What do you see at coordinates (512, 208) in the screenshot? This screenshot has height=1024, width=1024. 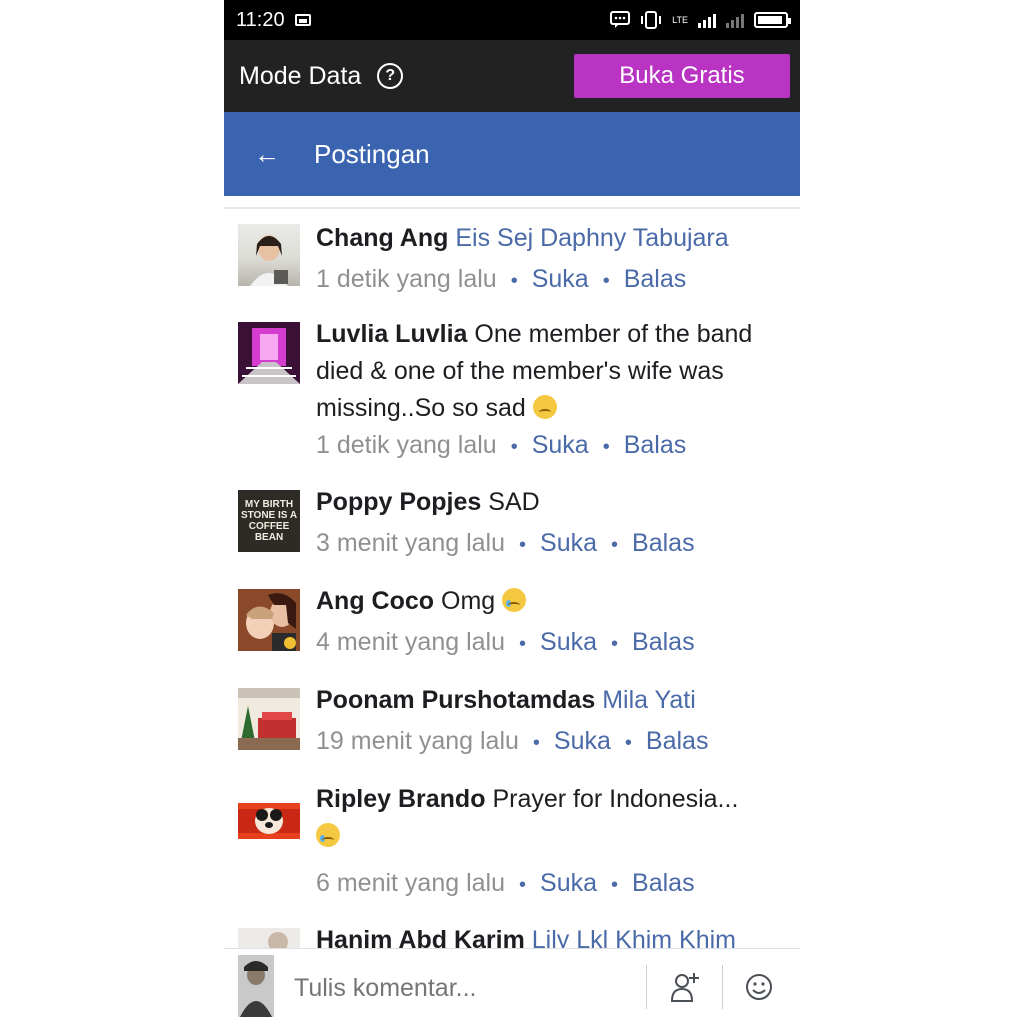 I see `header-divider` at bounding box center [512, 208].